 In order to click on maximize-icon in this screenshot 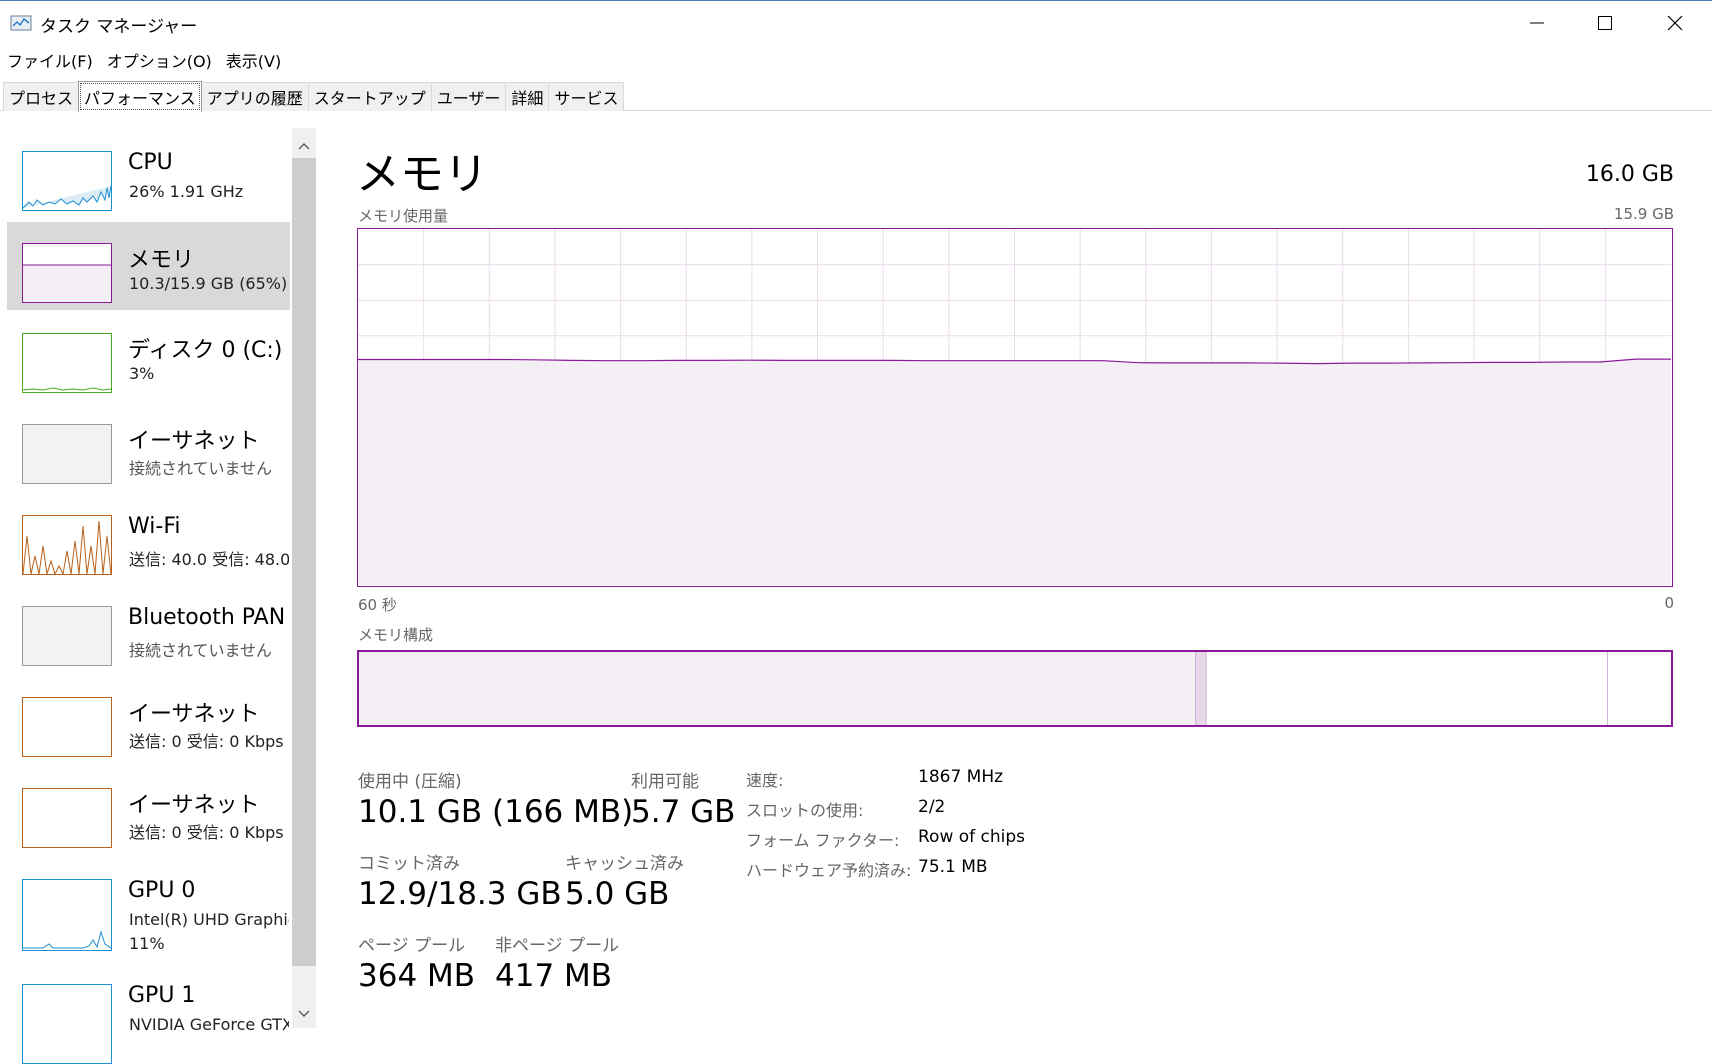, I will do `click(1605, 23)`.